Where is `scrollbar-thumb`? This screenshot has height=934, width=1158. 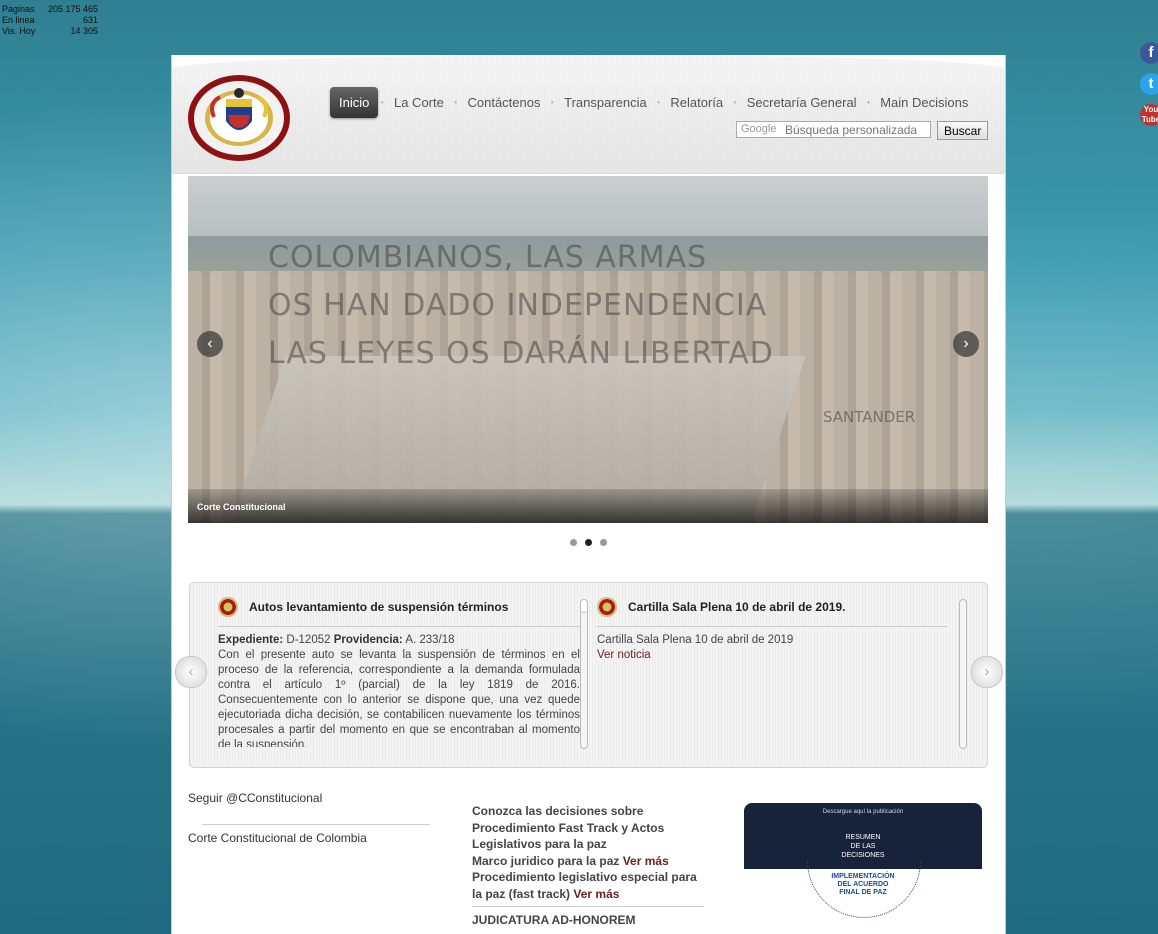 scrollbar-thumb is located at coordinates (584, 606).